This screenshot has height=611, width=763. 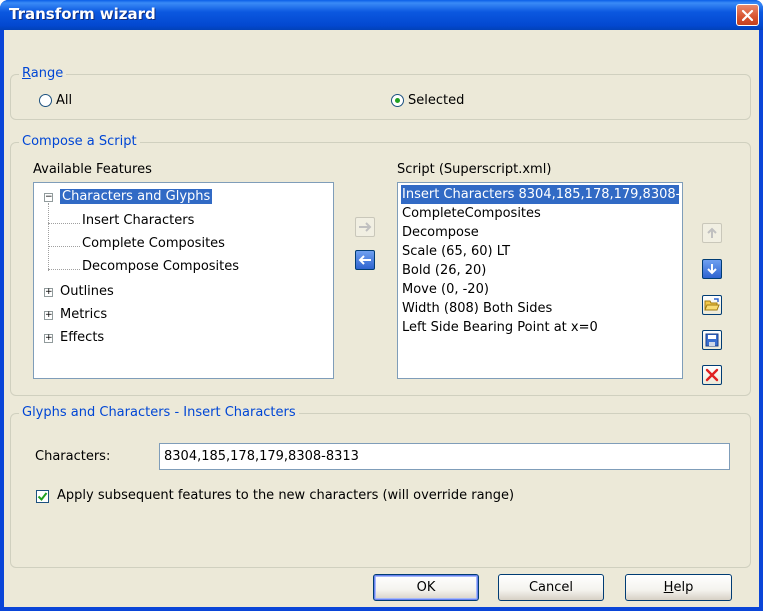 I want to click on radio-selected: Selected, so click(x=427, y=100).